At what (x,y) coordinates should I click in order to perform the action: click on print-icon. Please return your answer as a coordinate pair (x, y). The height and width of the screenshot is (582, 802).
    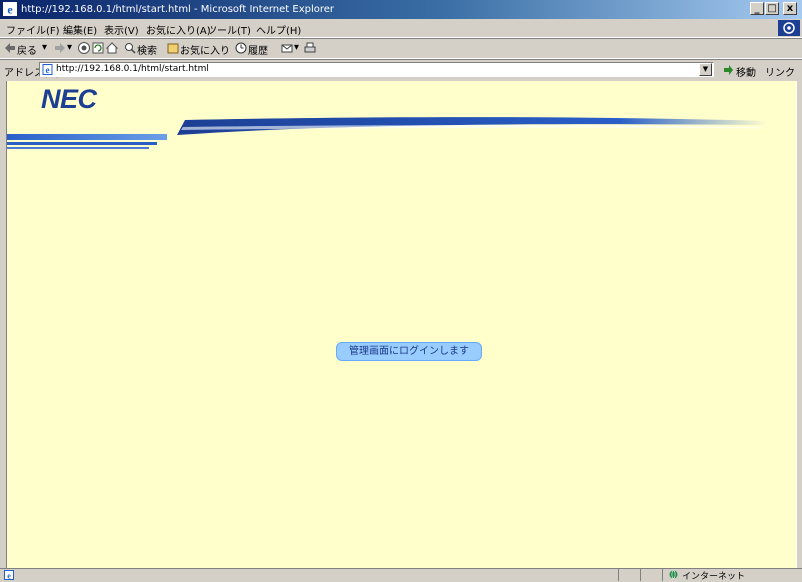
    Looking at the image, I should click on (310, 48).